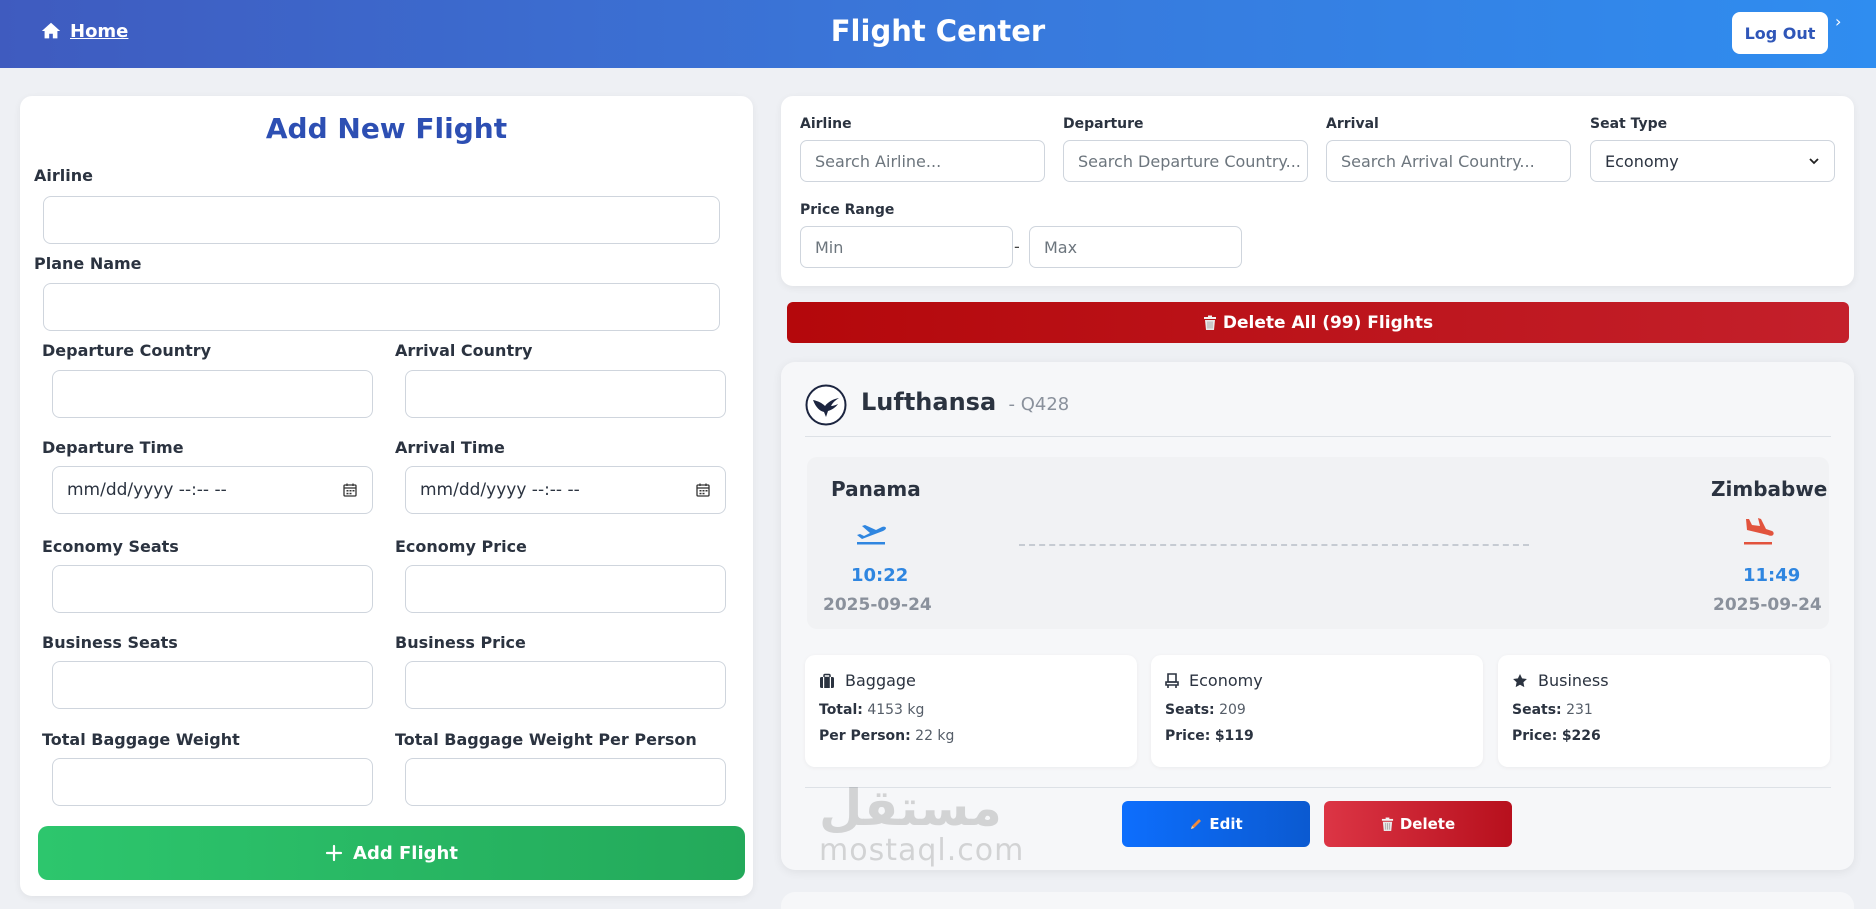 The width and height of the screenshot is (1876, 909). Describe the element at coordinates (212, 394) in the screenshot. I see `departure-country-input` at that location.